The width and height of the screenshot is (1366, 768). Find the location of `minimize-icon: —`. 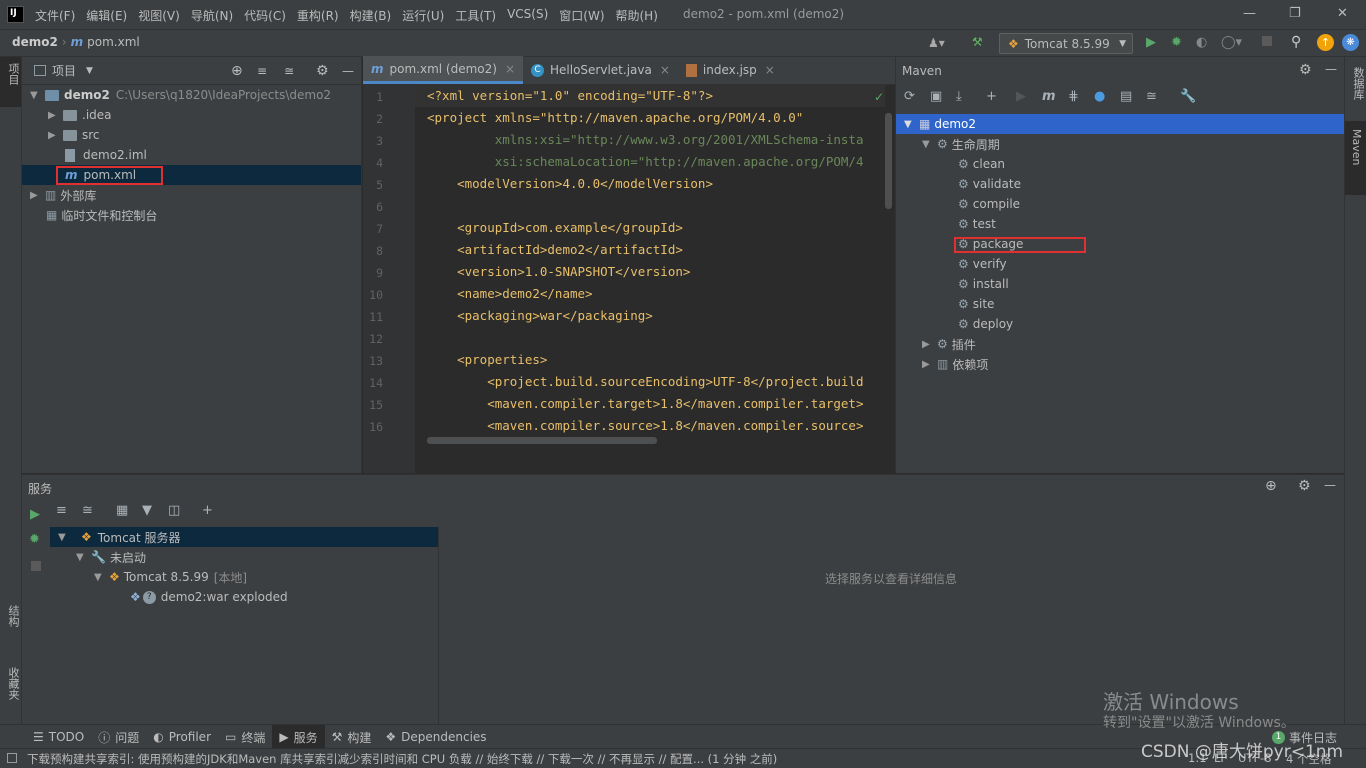

minimize-icon: — is located at coordinates (1249, 13).